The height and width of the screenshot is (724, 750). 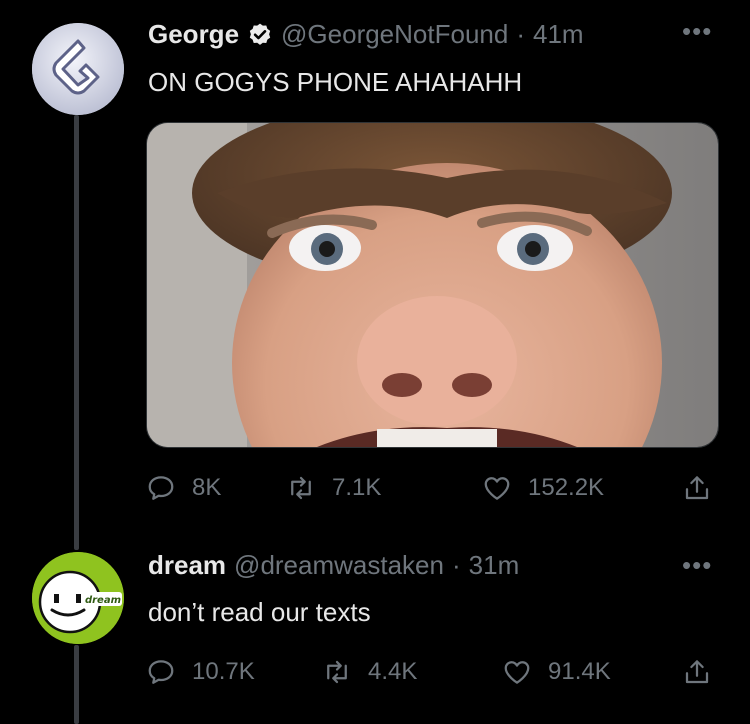 I want to click on avatar, so click(x=78, y=69).